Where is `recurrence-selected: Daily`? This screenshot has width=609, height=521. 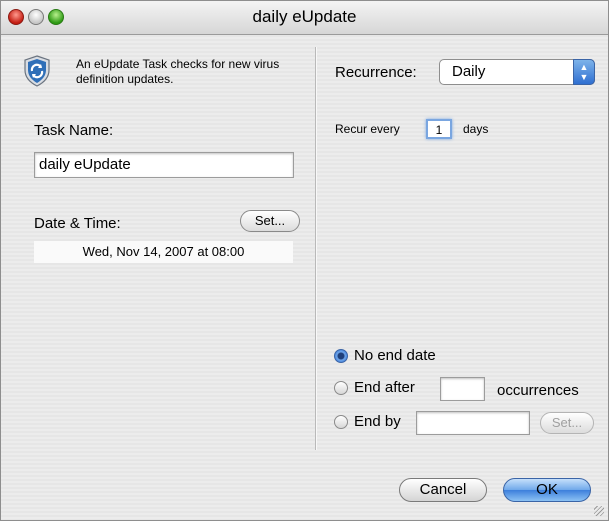
recurrence-selected: Daily is located at coordinates (469, 71).